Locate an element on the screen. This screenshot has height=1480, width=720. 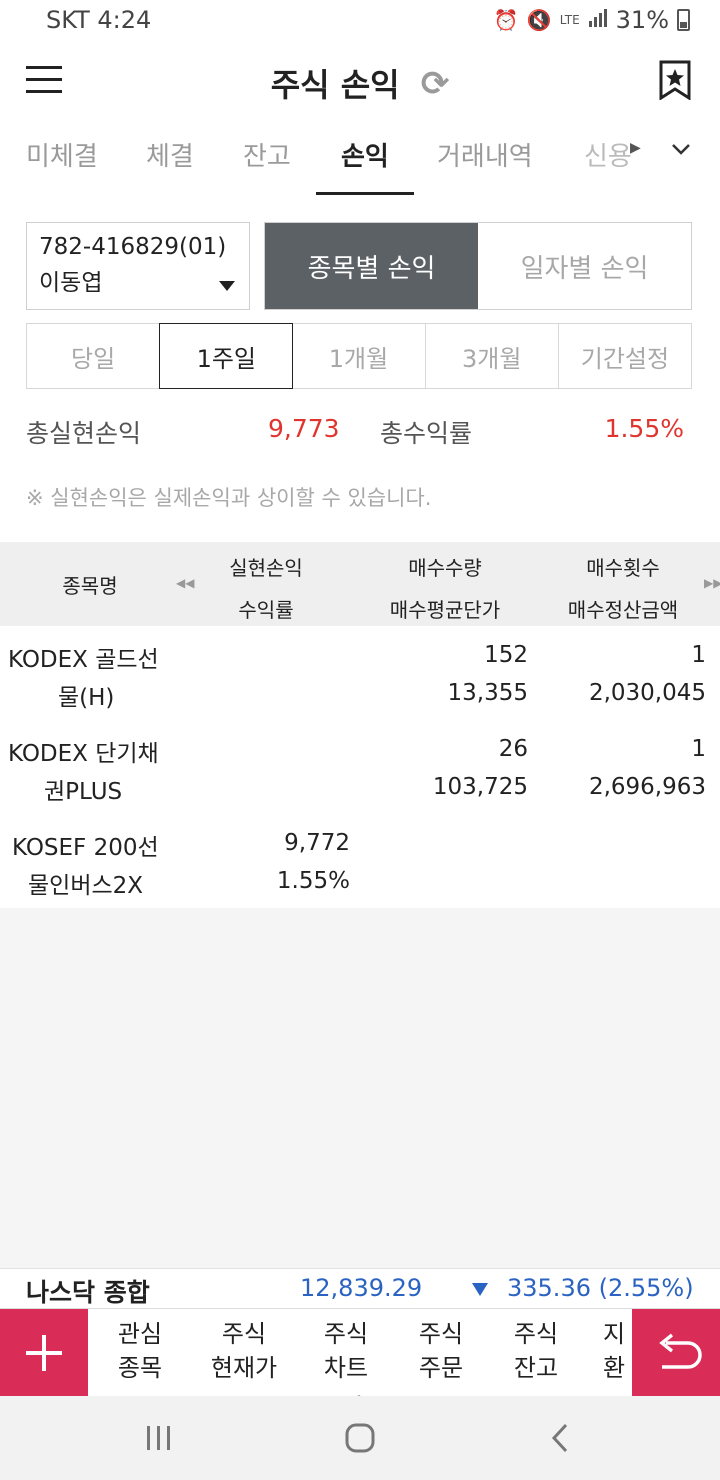
active-tab-indicator is located at coordinates (365, 193).